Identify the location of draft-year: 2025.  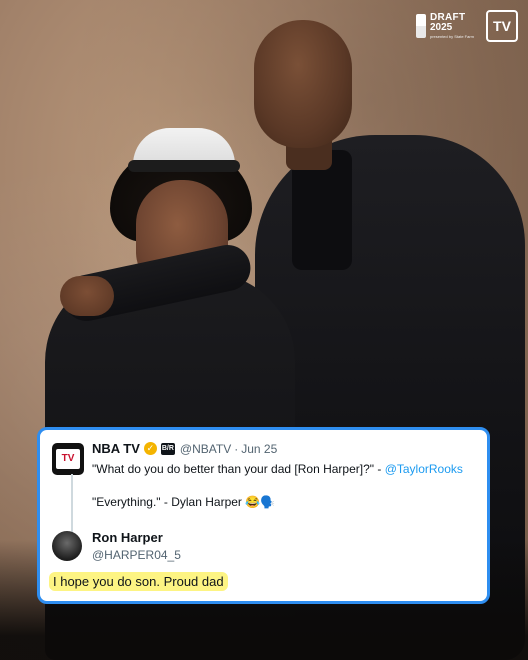
(441, 27).